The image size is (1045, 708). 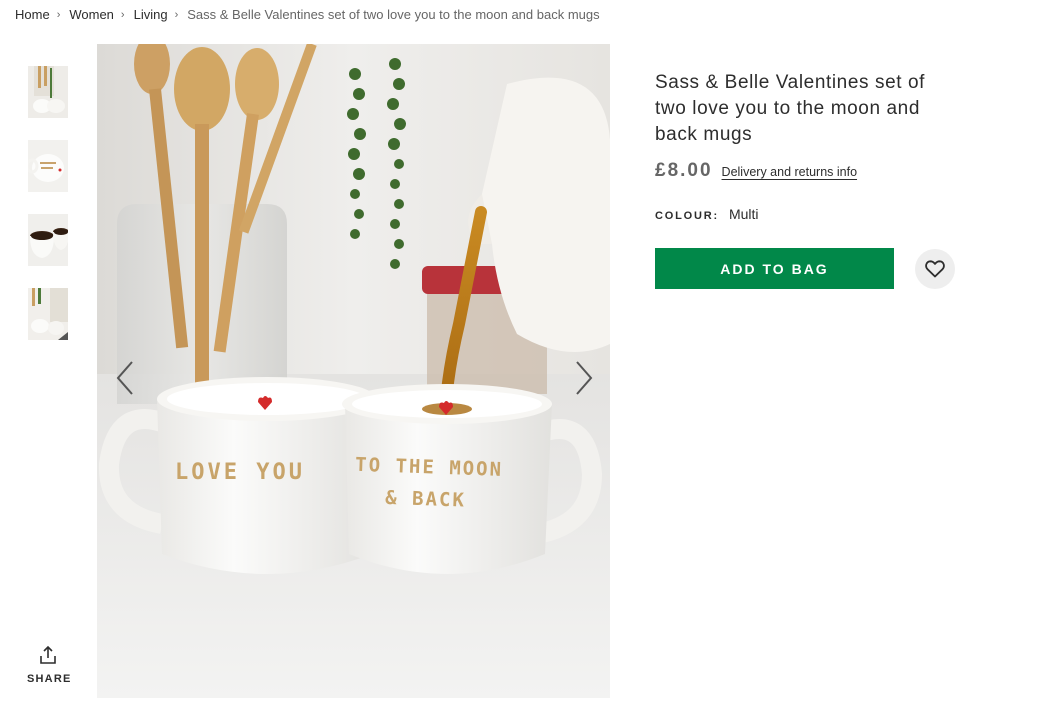 I want to click on price-row: £8.00 Delivery and returns info, so click(x=805, y=171).